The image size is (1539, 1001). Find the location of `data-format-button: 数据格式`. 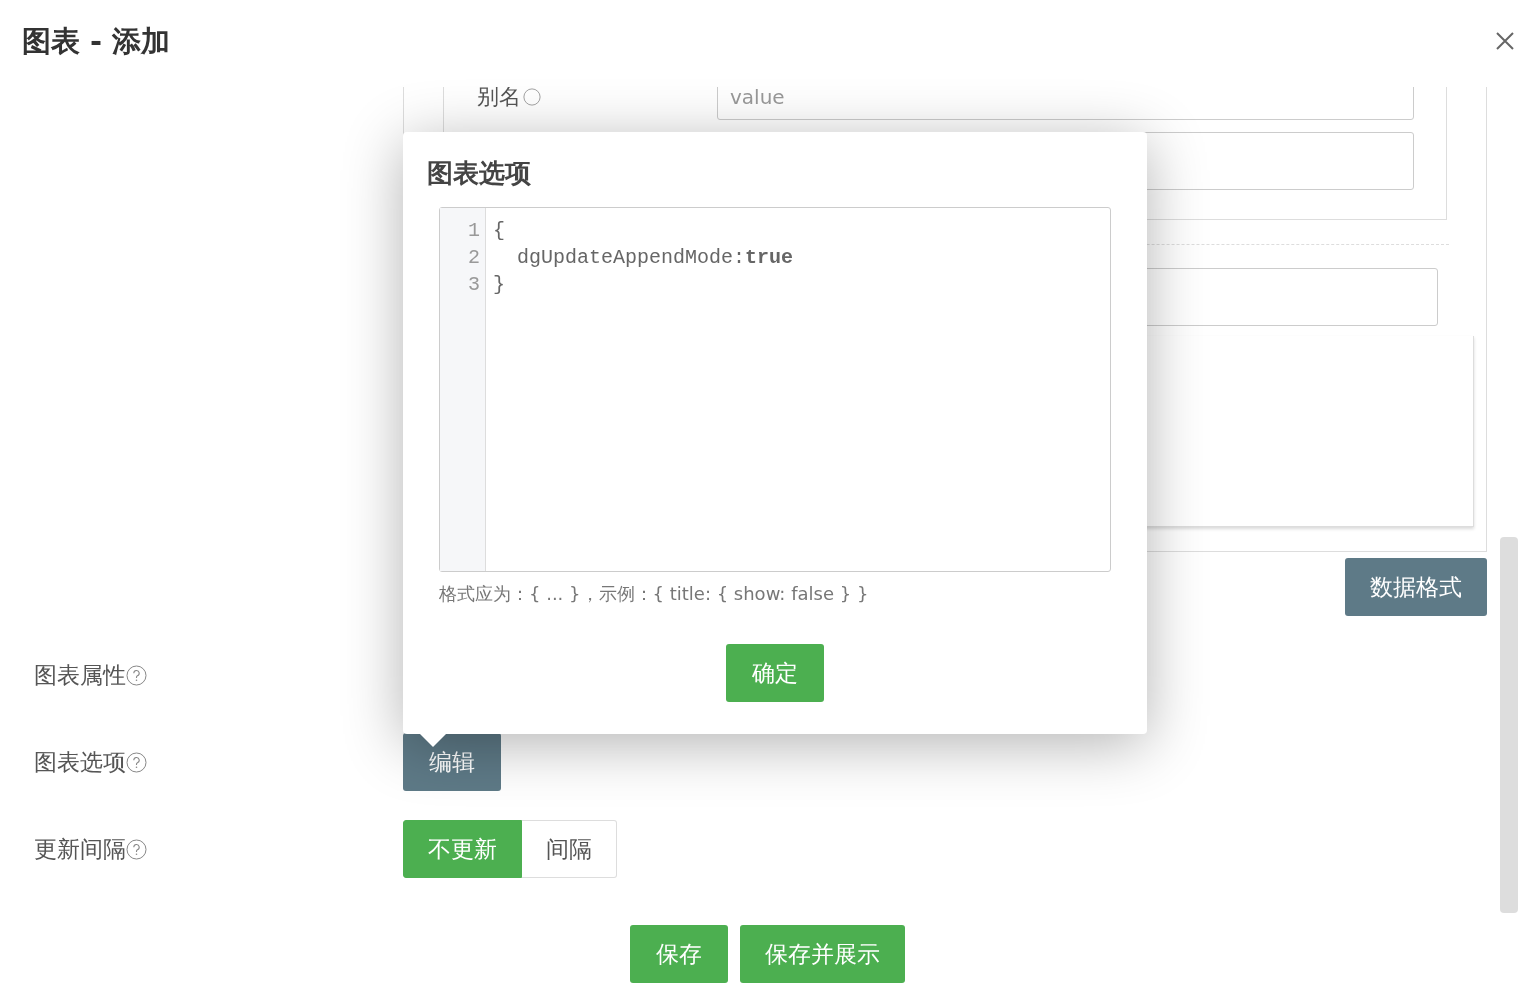

data-format-button: 数据格式 is located at coordinates (1416, 587).